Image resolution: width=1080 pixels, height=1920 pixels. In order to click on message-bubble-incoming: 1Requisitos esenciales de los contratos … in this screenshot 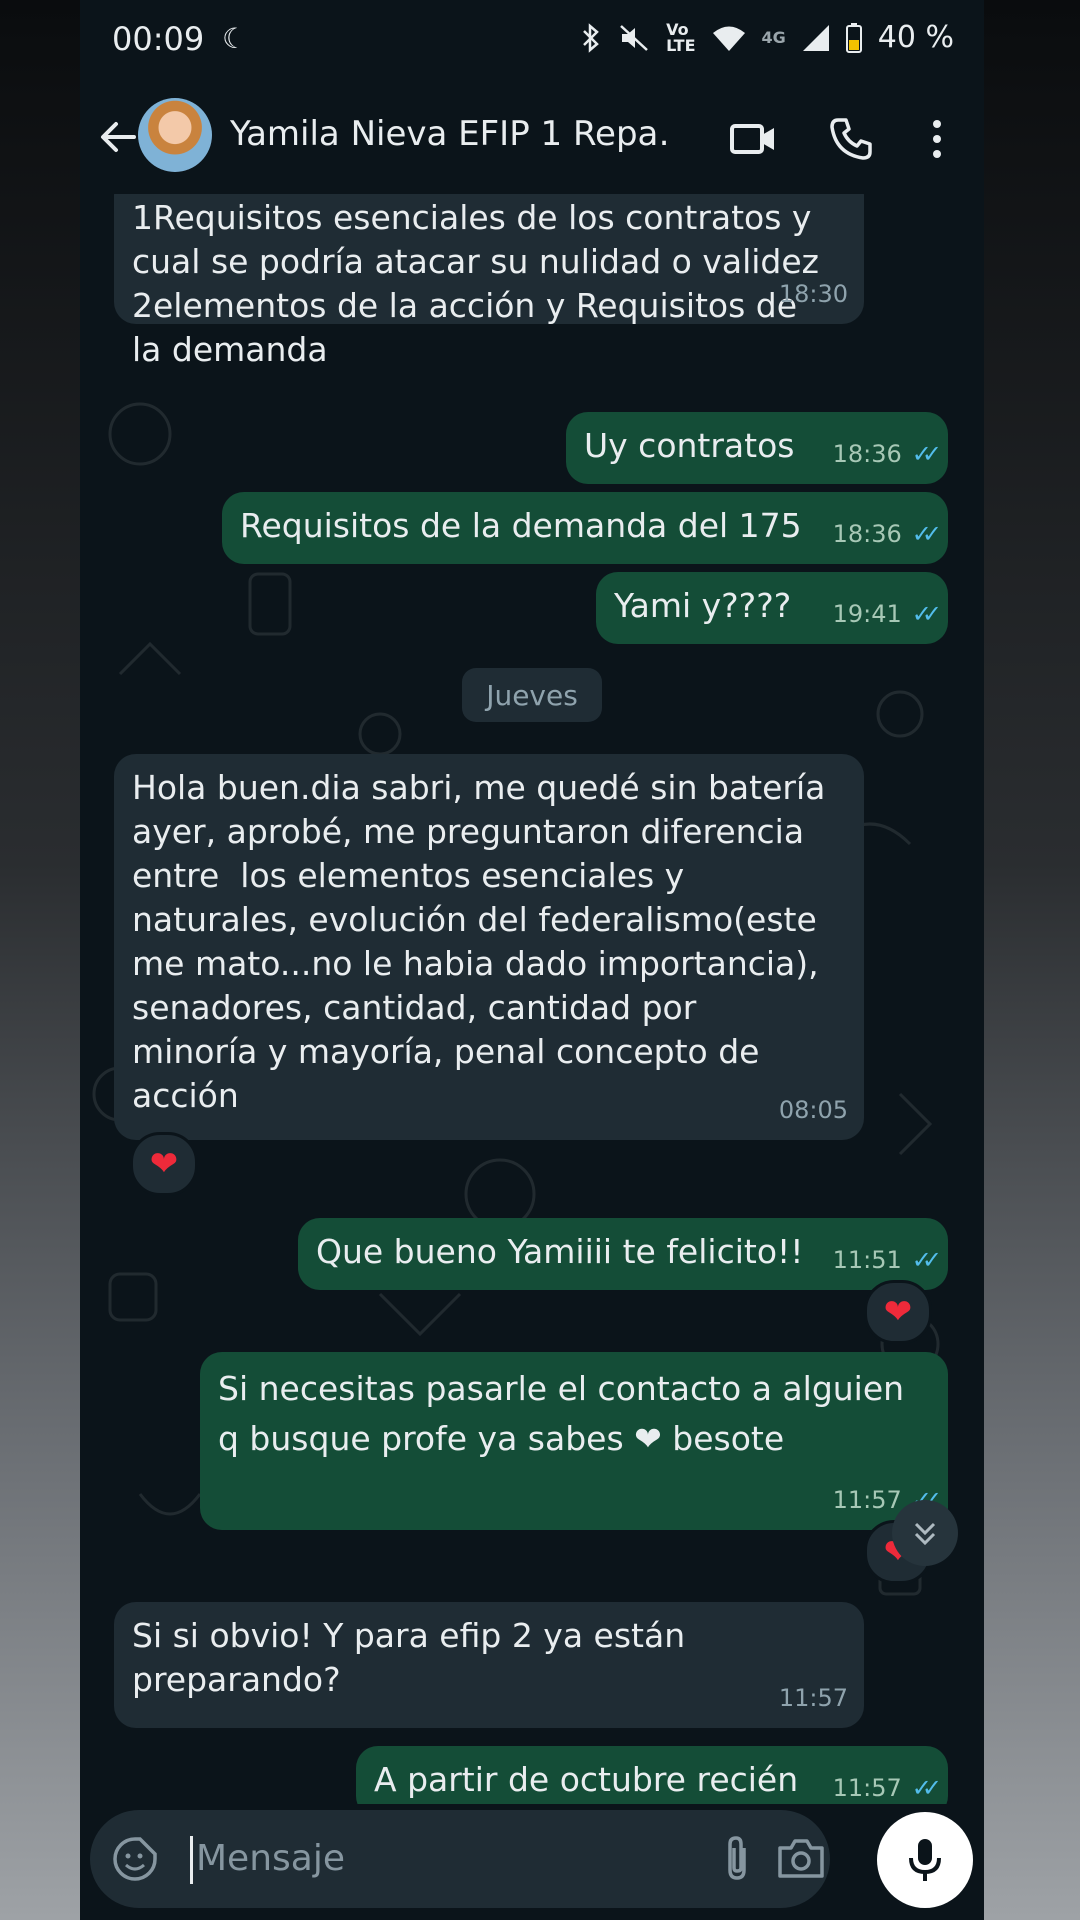, I will do `click(489, 281)`.